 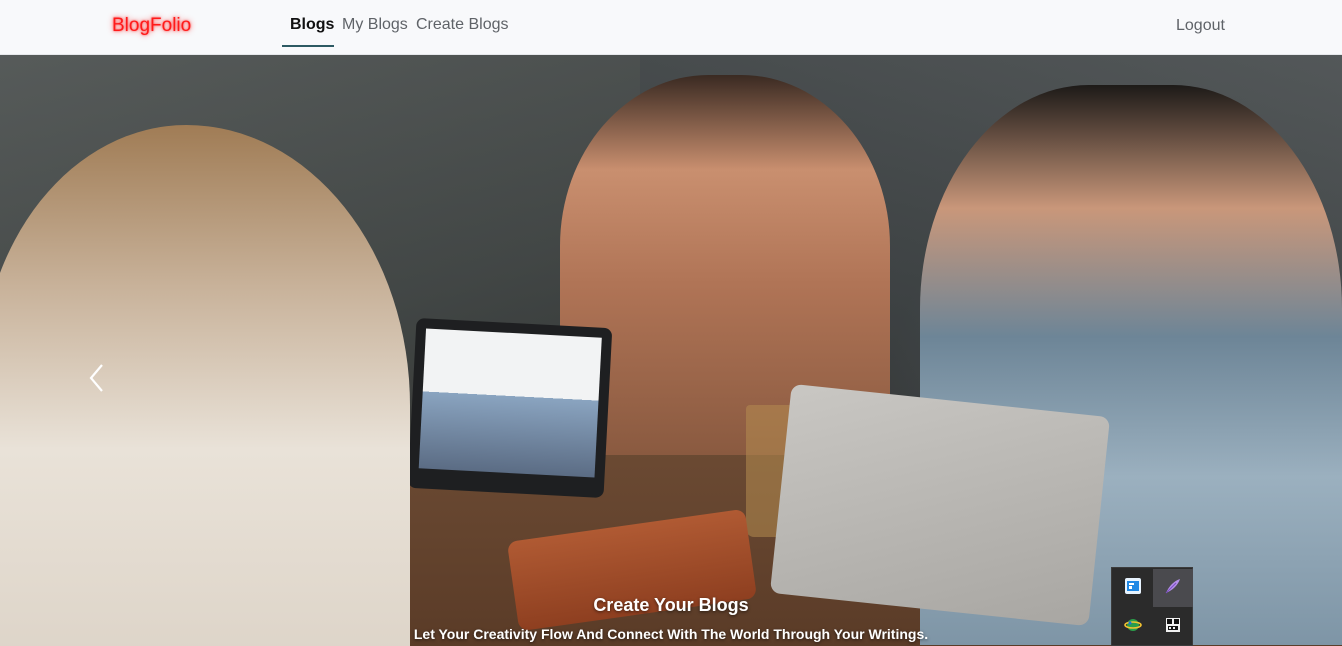 I want to click on system-tray-popup, so click(x=1152, y=606).